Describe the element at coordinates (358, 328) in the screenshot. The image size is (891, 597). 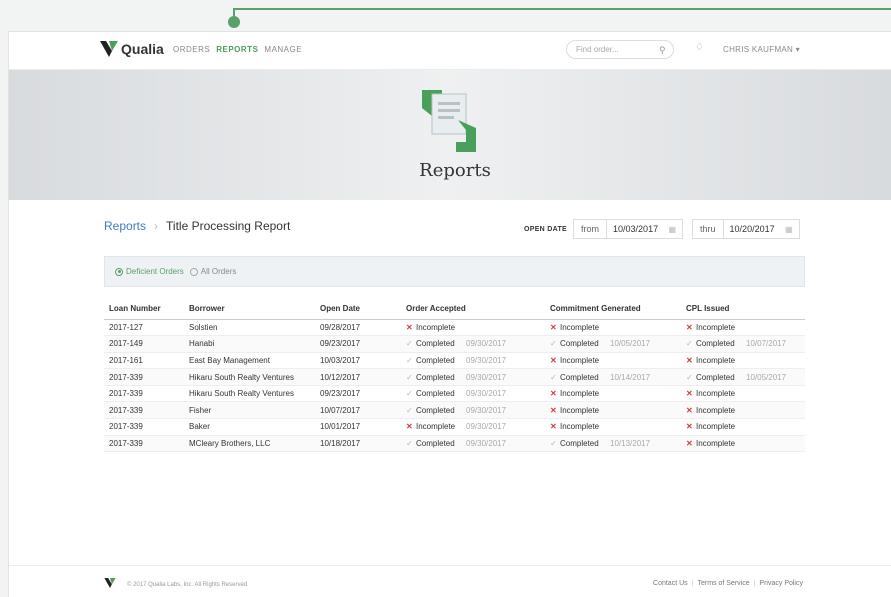
I see `cell-open-date: 09/28/2017` at that location.